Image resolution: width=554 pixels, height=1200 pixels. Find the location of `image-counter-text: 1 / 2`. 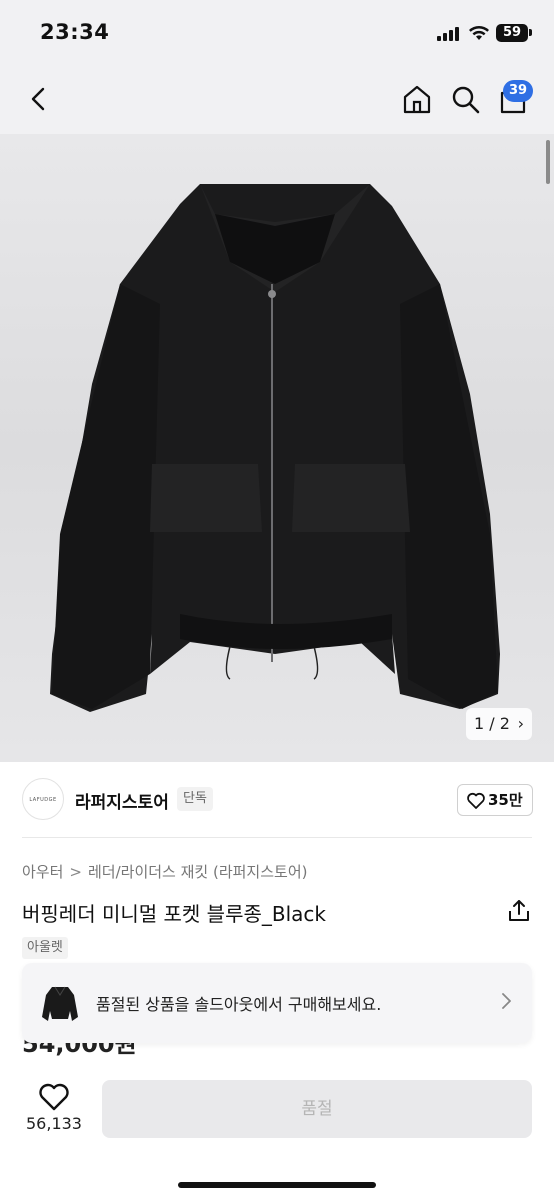

image-counter-text: 1 / 2 is located at coordinates (492, 723).